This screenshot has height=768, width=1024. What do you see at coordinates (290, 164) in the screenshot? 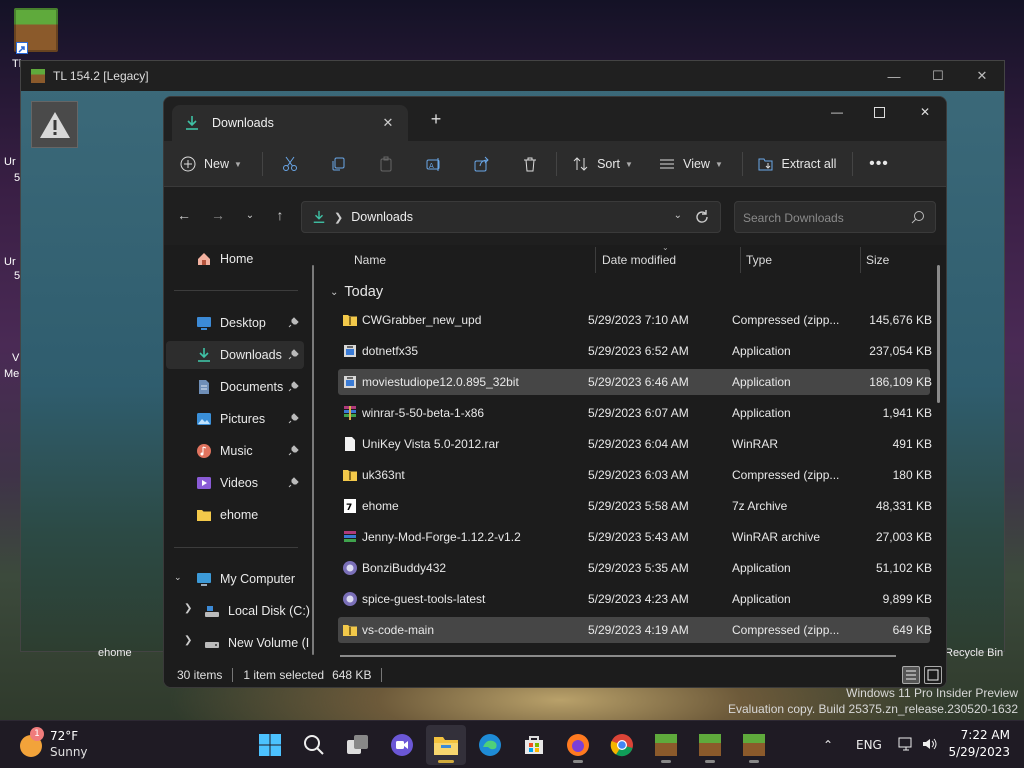
I see `cut-button` at bounding box center [290, 164].